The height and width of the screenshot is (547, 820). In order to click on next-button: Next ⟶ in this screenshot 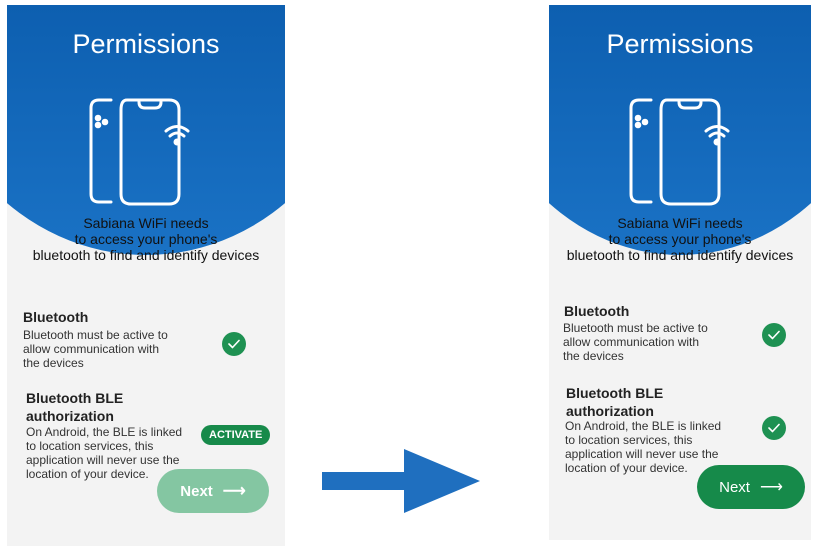, I will do `click(751, 487)`.